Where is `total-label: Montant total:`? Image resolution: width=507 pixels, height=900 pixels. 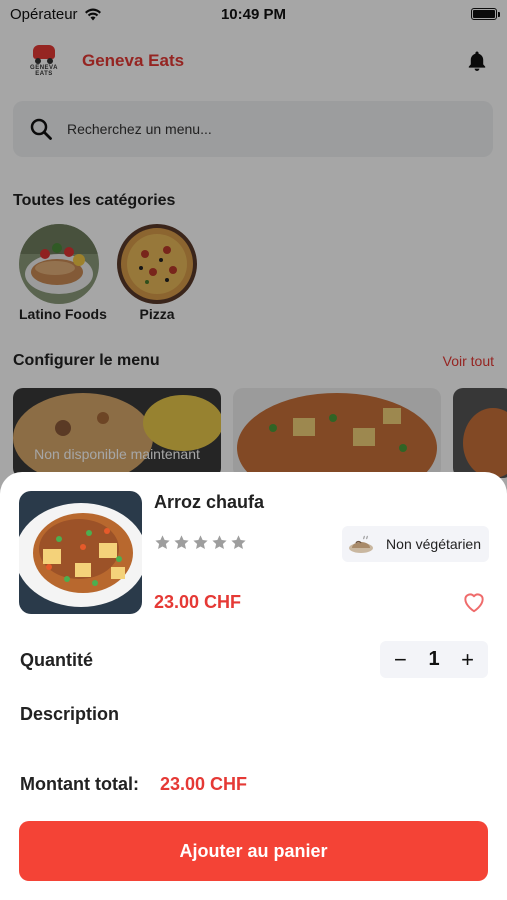 total-label: Montant total: is located at coordinates (79, 784).